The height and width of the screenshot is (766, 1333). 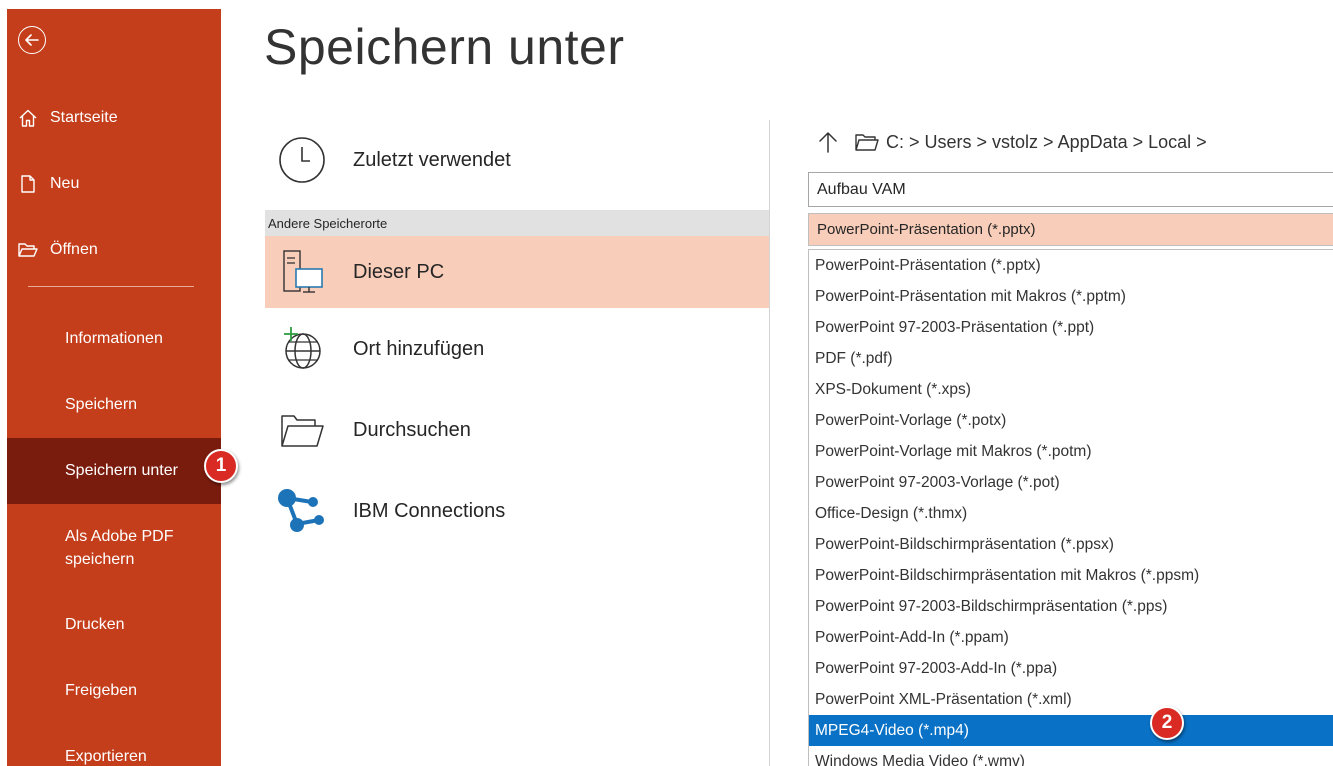 What do you see at coordinates (517, 430) in the screenshot?
I see `place-durchsuchen: Durchsuchen` at bounding box center [517, 430].